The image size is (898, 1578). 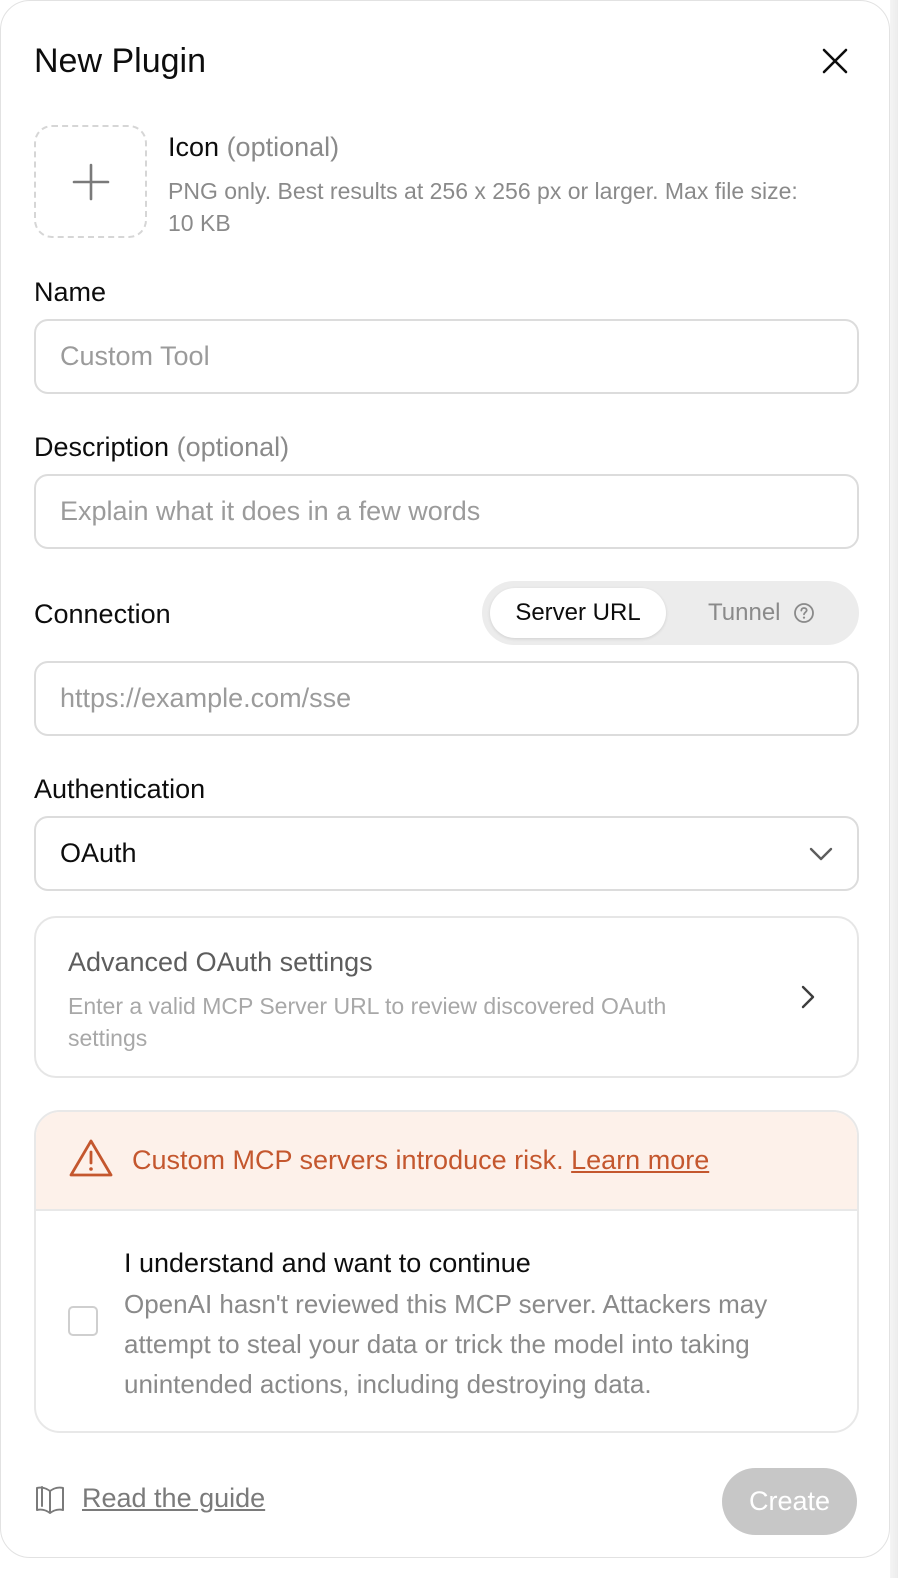 I want to click on server-url-option: Server URL, so click(x=578, y=613).